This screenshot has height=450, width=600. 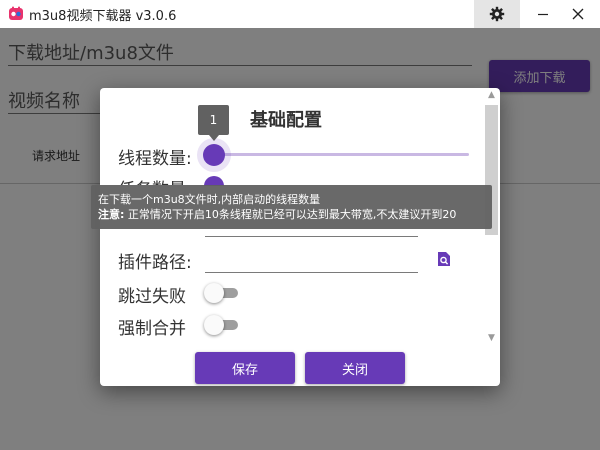 I want to click on plugin-path-input, so click(x=311, y=259).